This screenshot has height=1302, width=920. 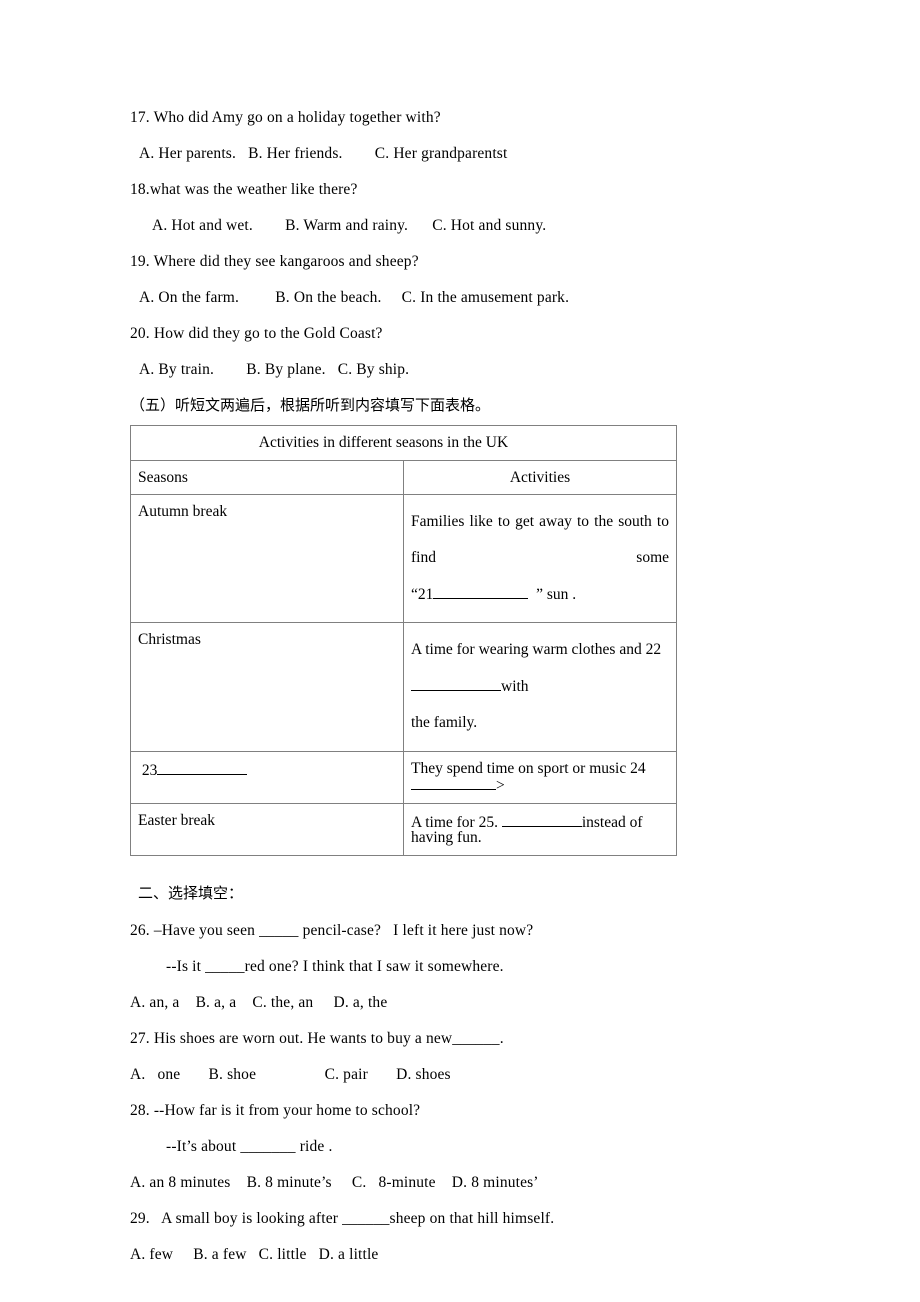 I want to click on header-seasons: Seasons, so click(x=267, y=477).